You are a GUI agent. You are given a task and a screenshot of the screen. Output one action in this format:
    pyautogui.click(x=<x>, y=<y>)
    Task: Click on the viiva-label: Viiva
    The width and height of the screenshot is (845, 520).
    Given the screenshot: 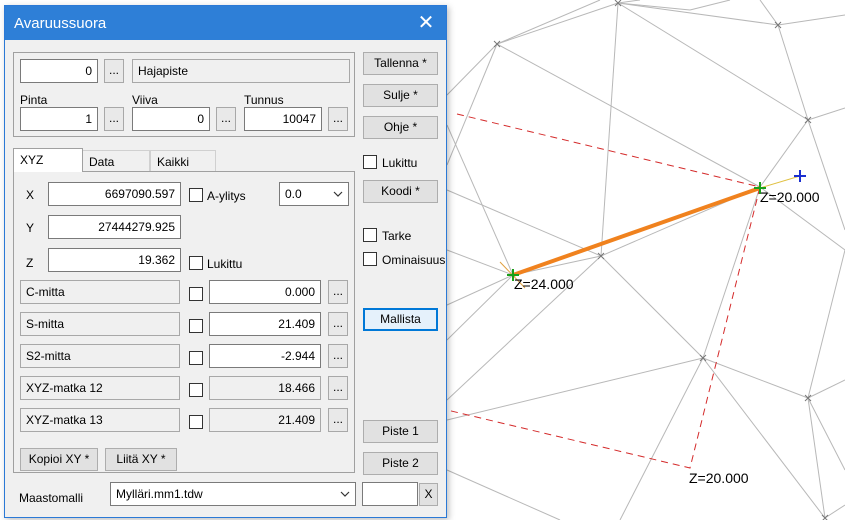 What is the action you would take?
    pyautogui.click(x=145, y=100)
    